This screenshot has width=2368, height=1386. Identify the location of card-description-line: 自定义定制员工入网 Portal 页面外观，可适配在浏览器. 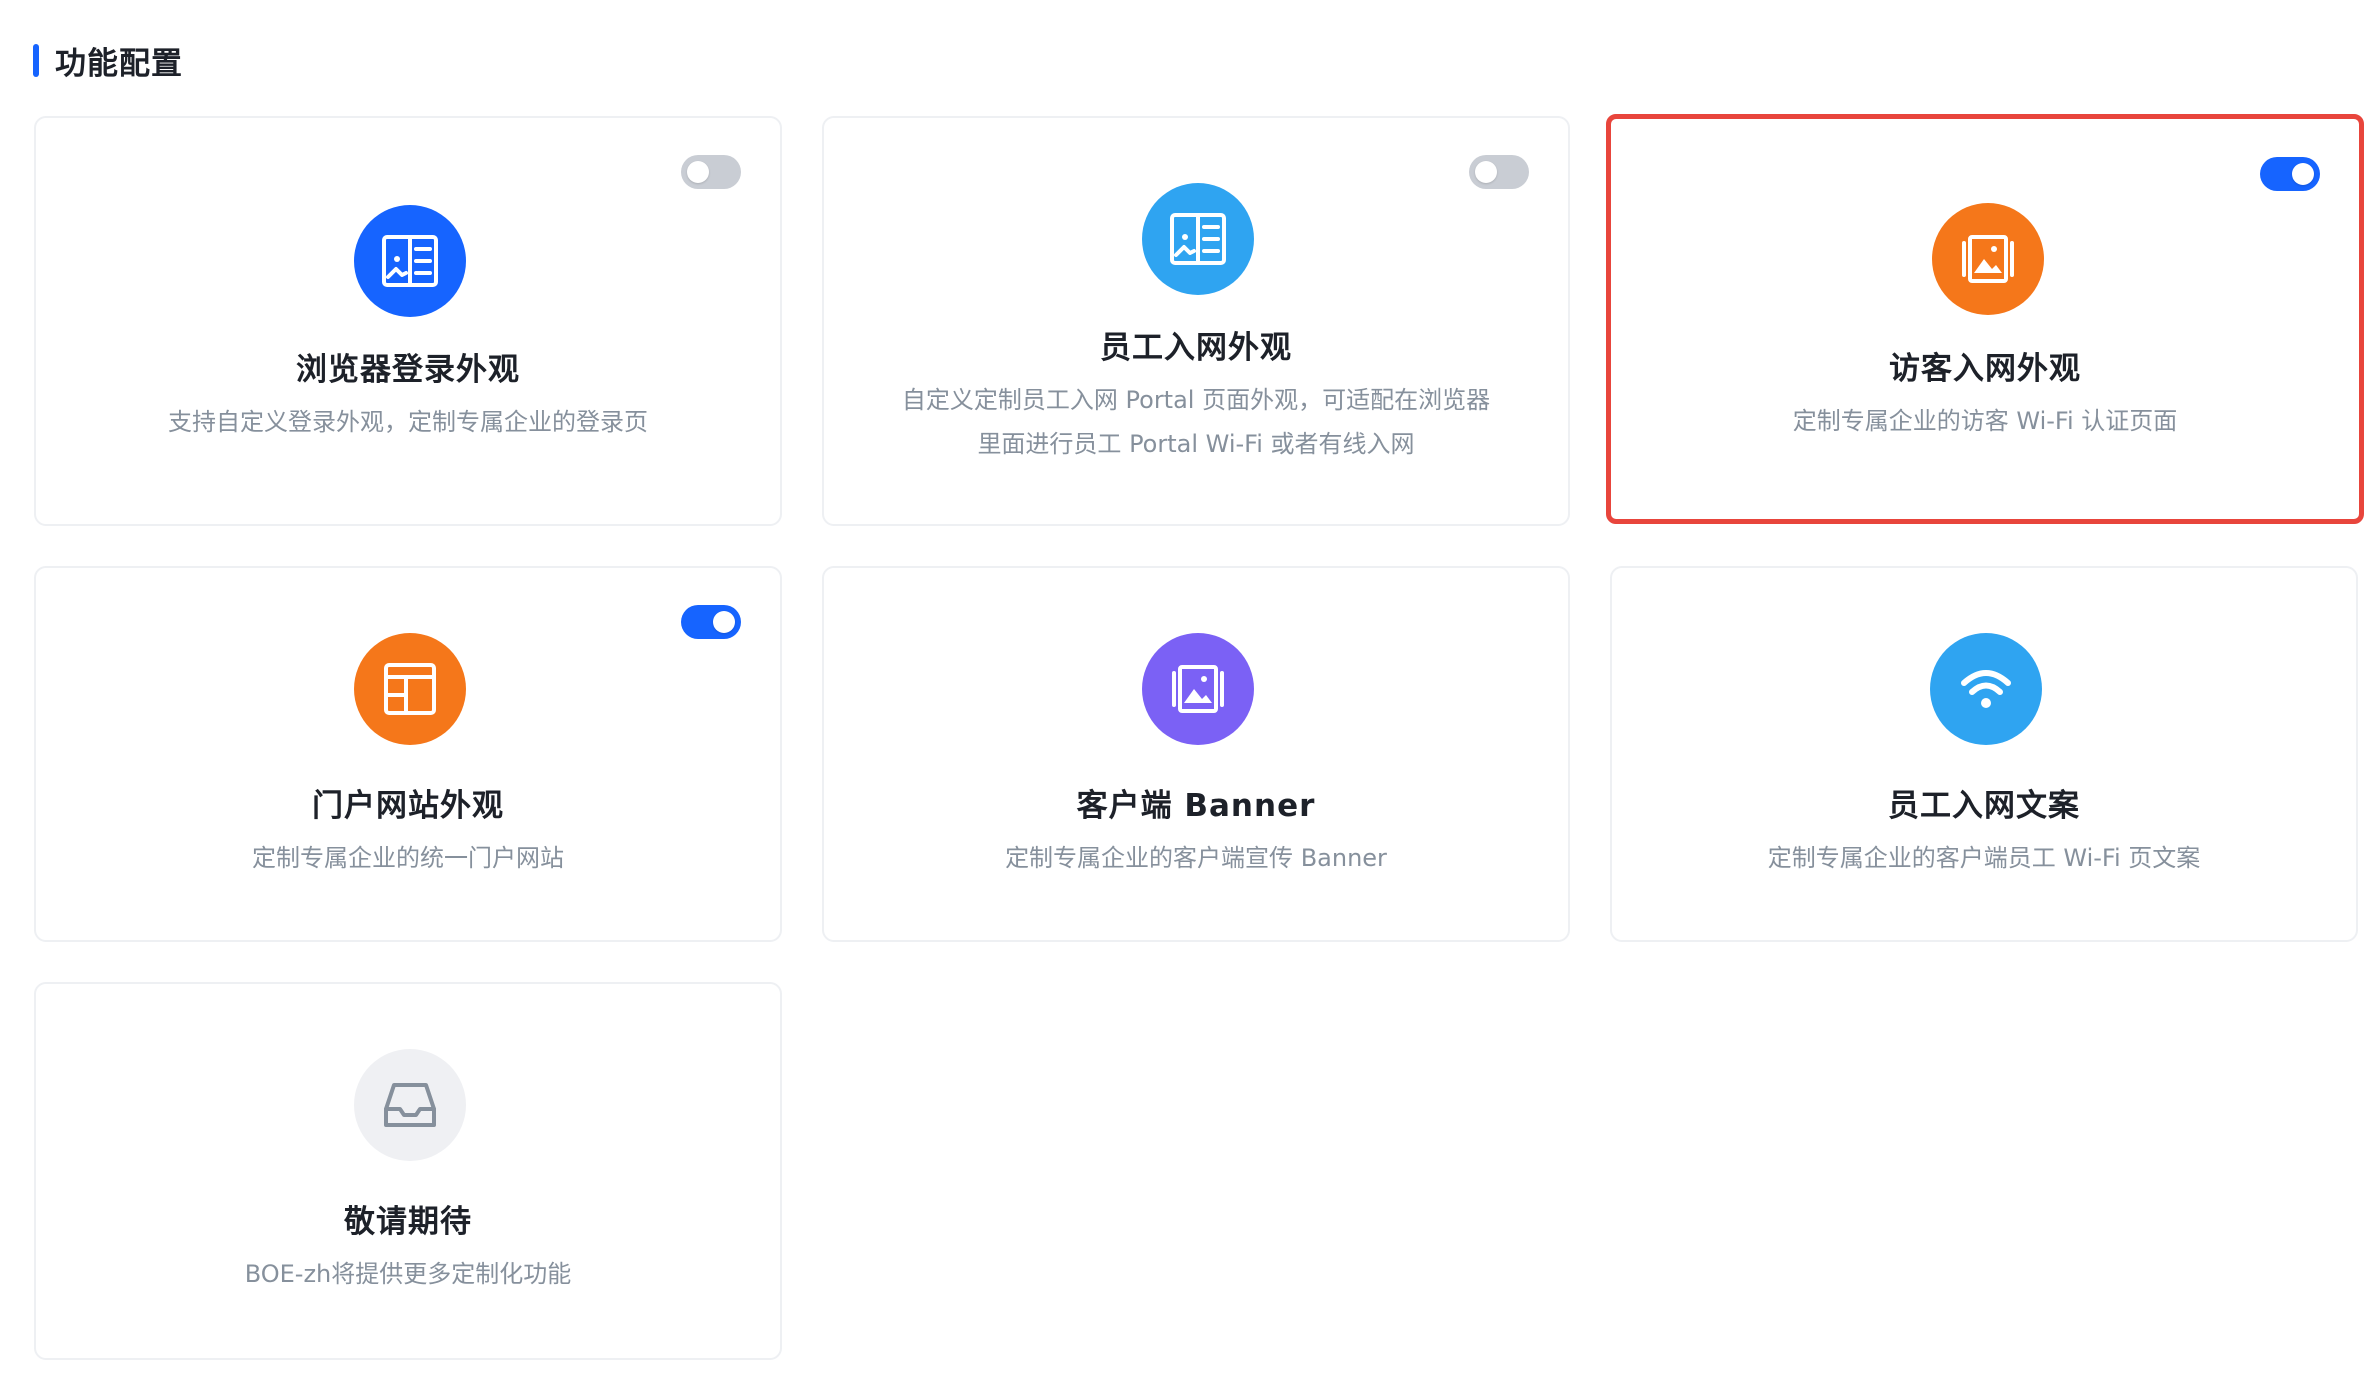
(1196, 400).